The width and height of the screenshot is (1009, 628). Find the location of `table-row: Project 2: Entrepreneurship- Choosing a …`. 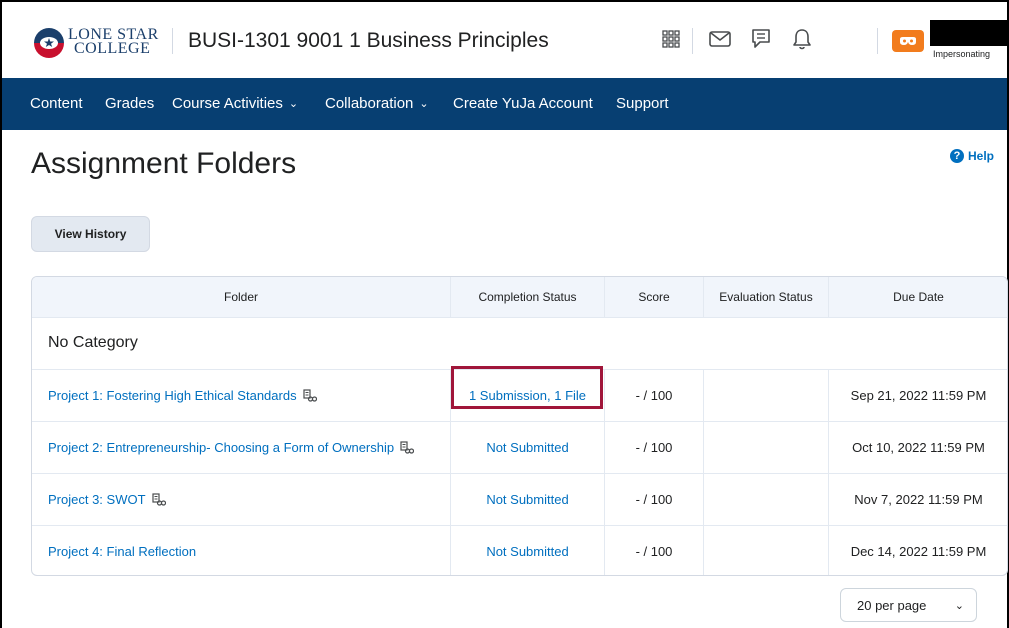

table-row: Project 2: Entrepreneurship- Choosing a … is located at coordinates (519, 447).